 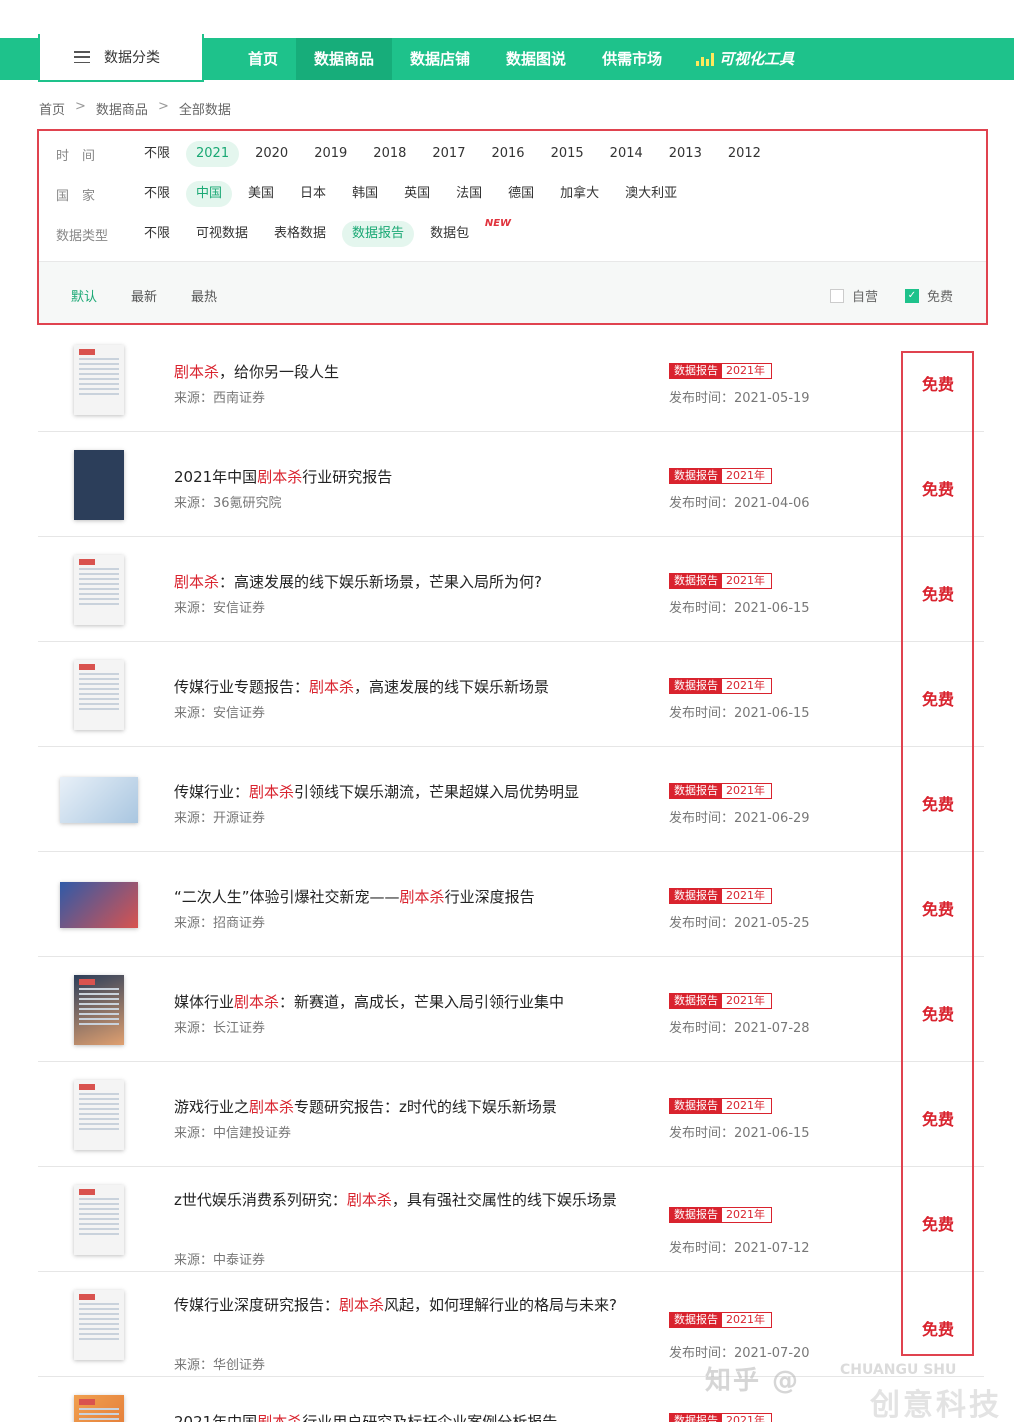 I want to click on filter-option-country: 英国, so click(x=417, y=194).